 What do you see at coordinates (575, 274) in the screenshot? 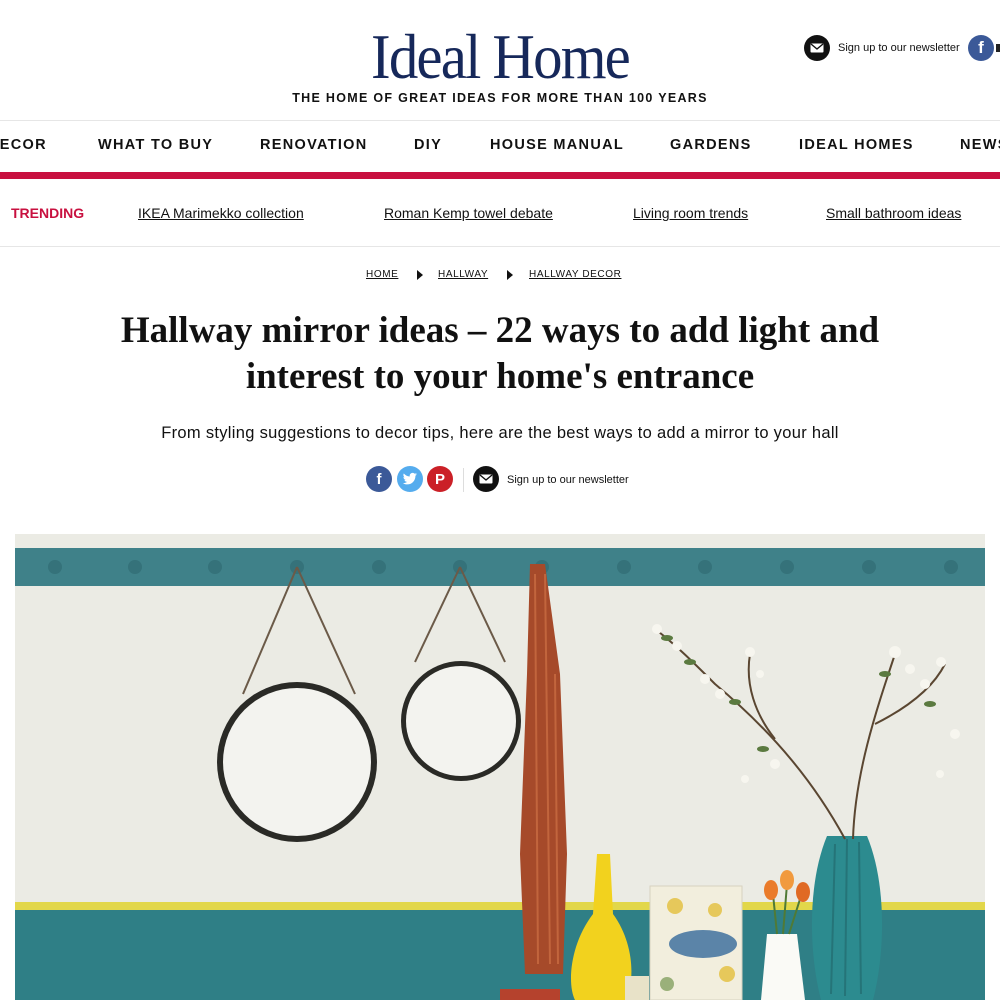
I see `breadcrumb-hallway-decor: HALLWAY DECOR` at bounding box center [575, 274].